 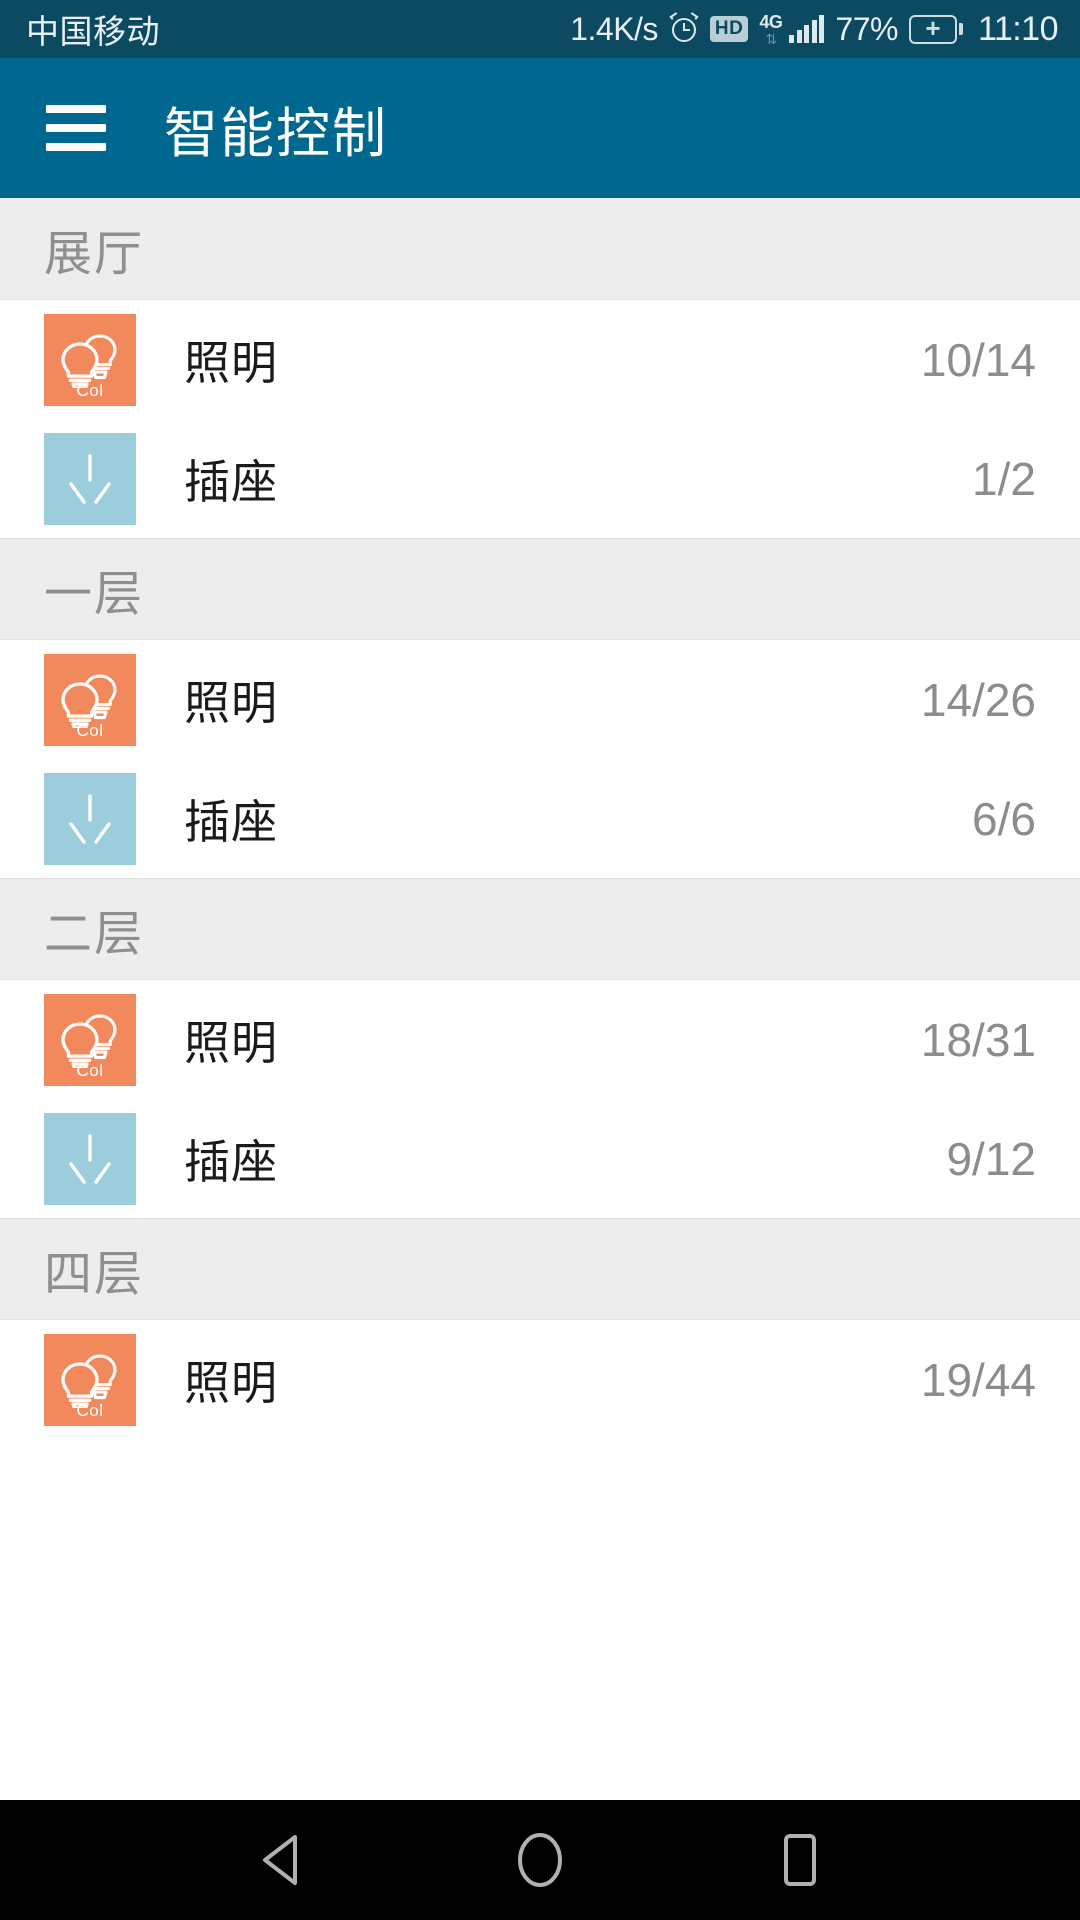 What do you see at coordinates (1018, 28) in the screenshot?
I see `clock-label: 11:10` at bounding box center [1018, 28].